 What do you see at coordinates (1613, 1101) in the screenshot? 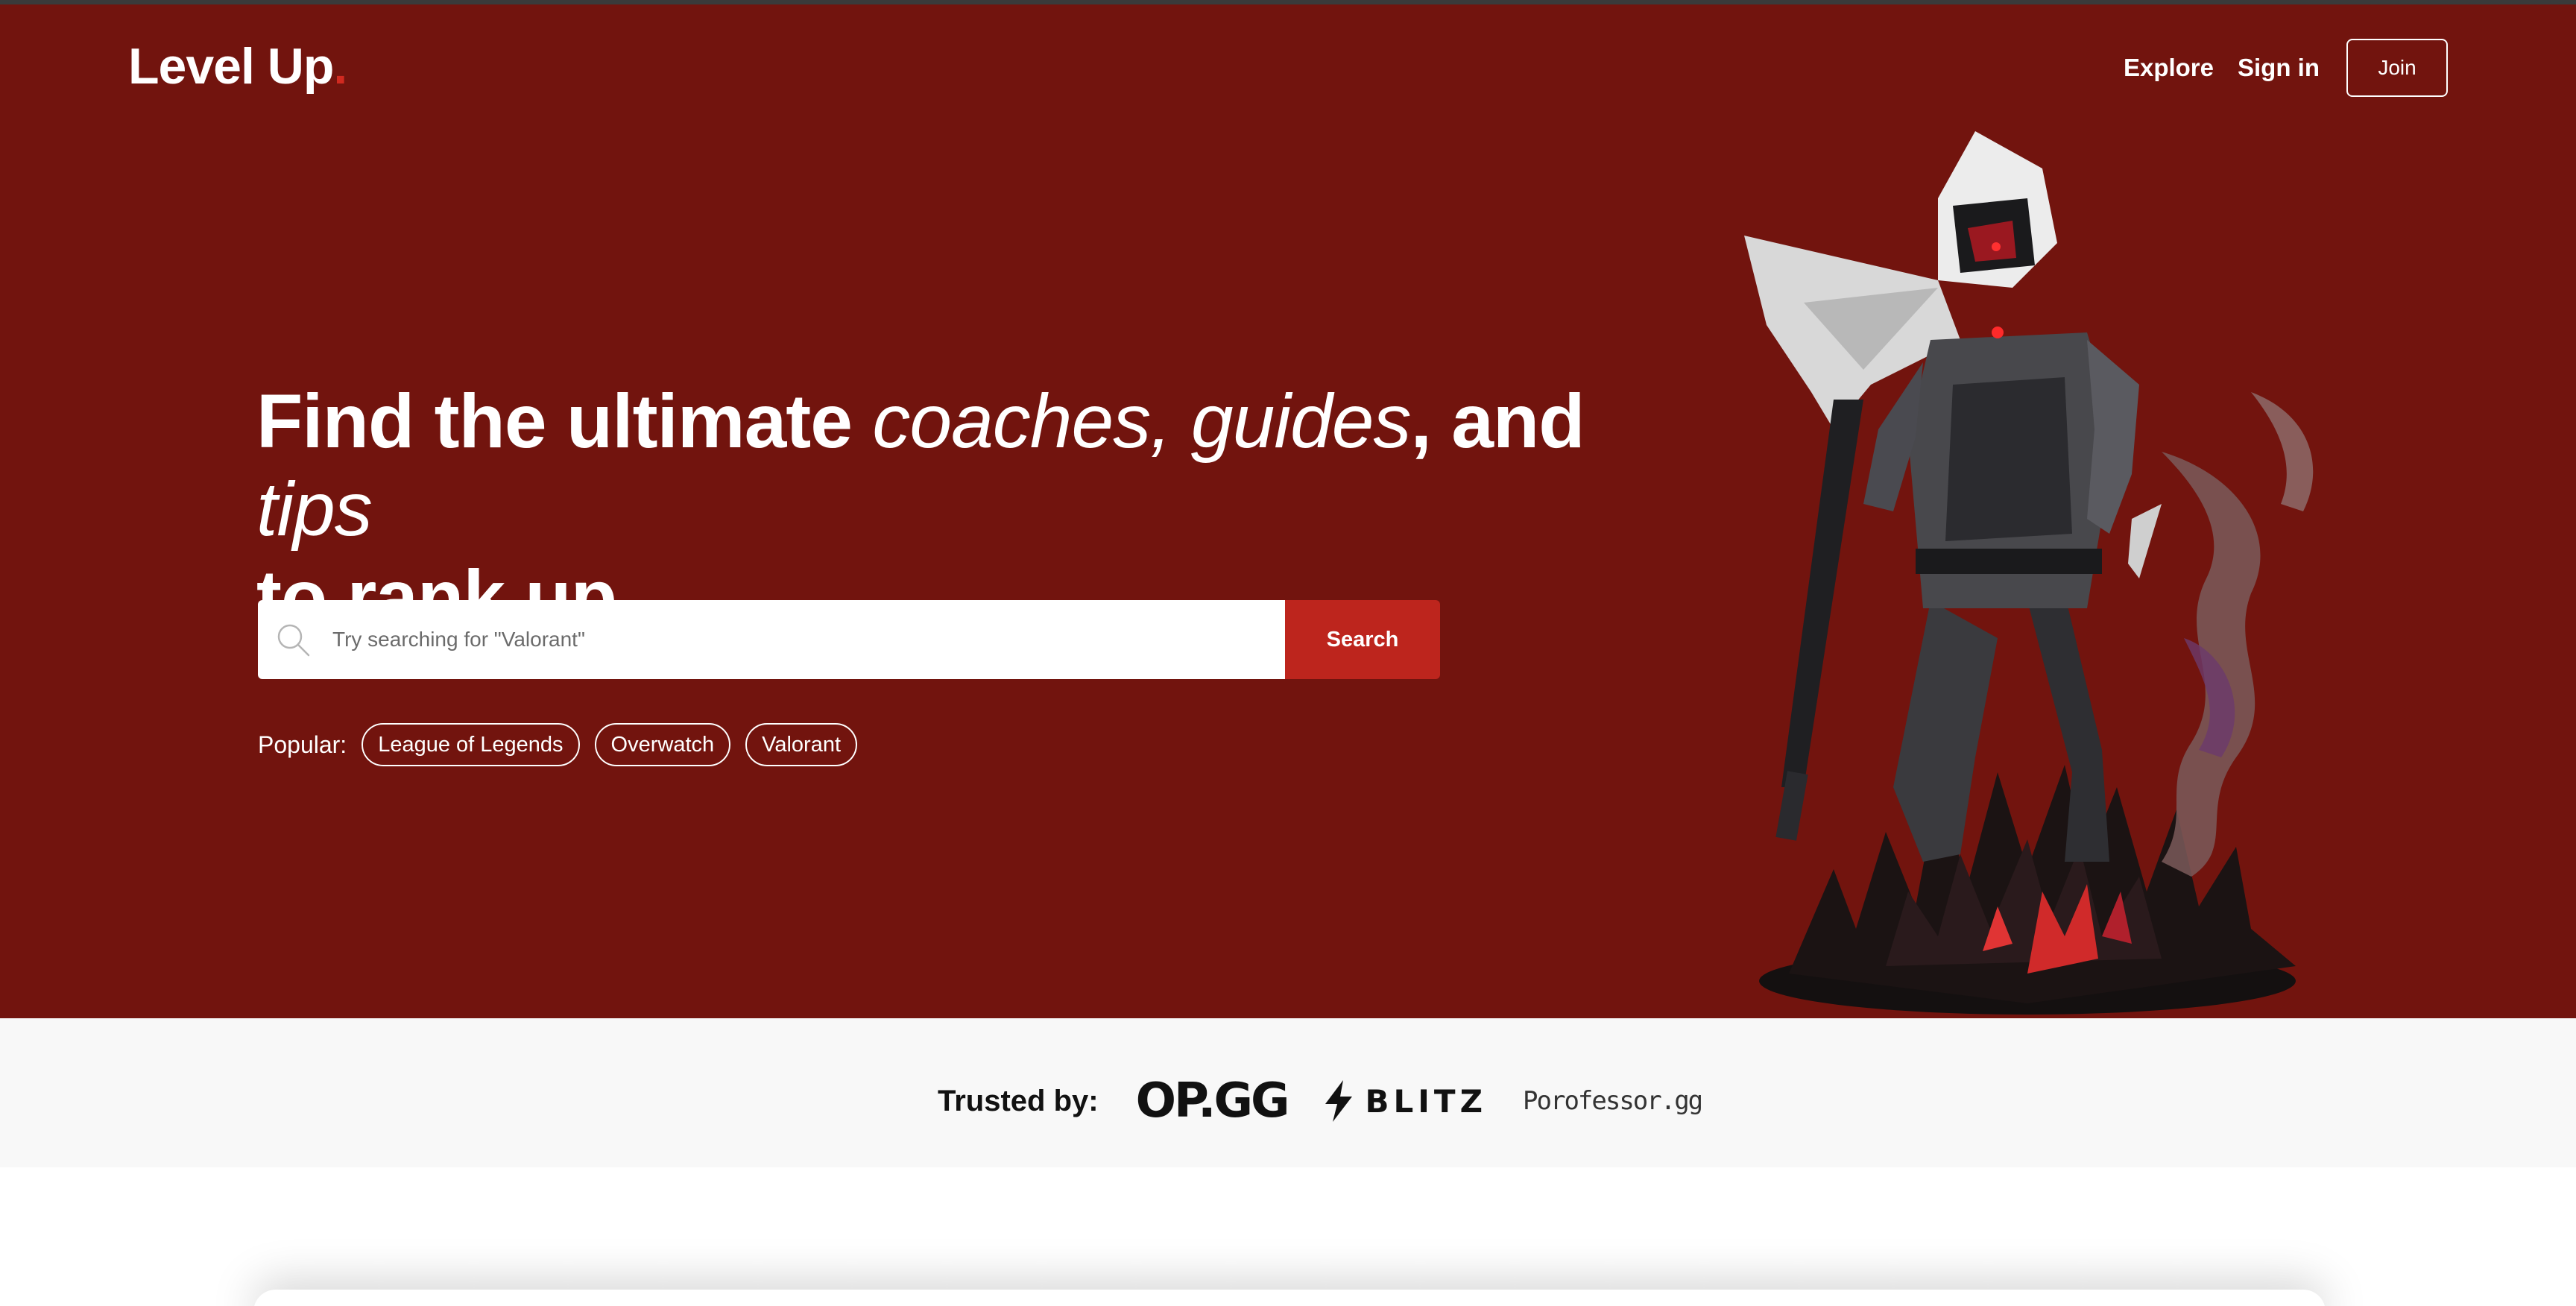
I see `porofessor-logo: Porofessor.gg` at bounding box center [1613, 1101].